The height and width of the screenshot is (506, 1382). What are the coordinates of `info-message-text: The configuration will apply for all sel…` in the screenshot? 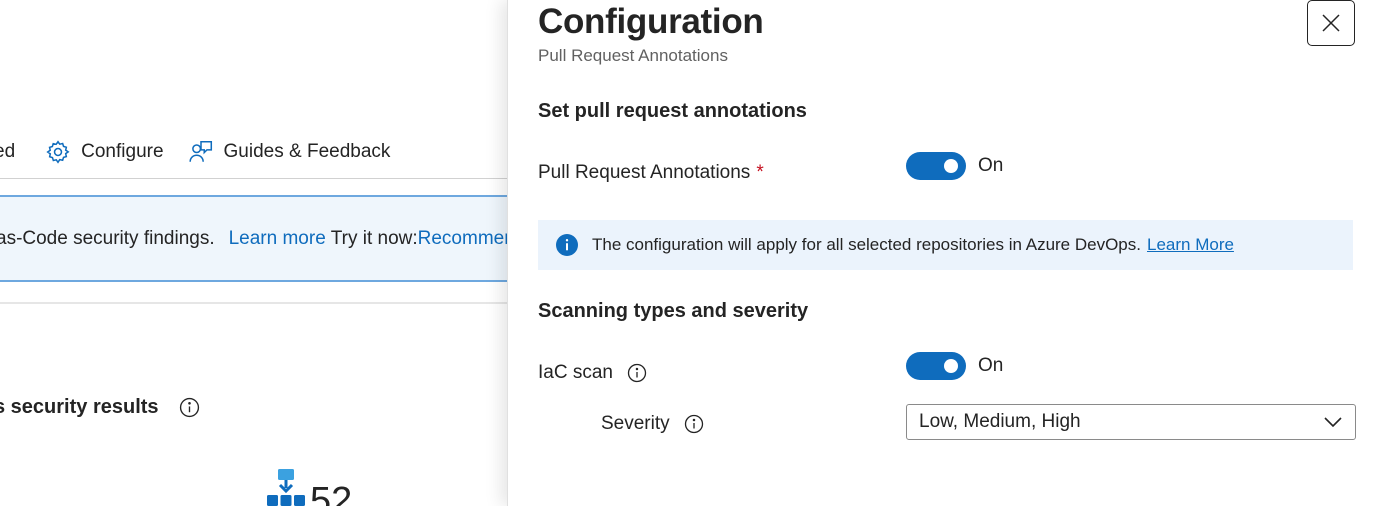 It's located at (866, 244).